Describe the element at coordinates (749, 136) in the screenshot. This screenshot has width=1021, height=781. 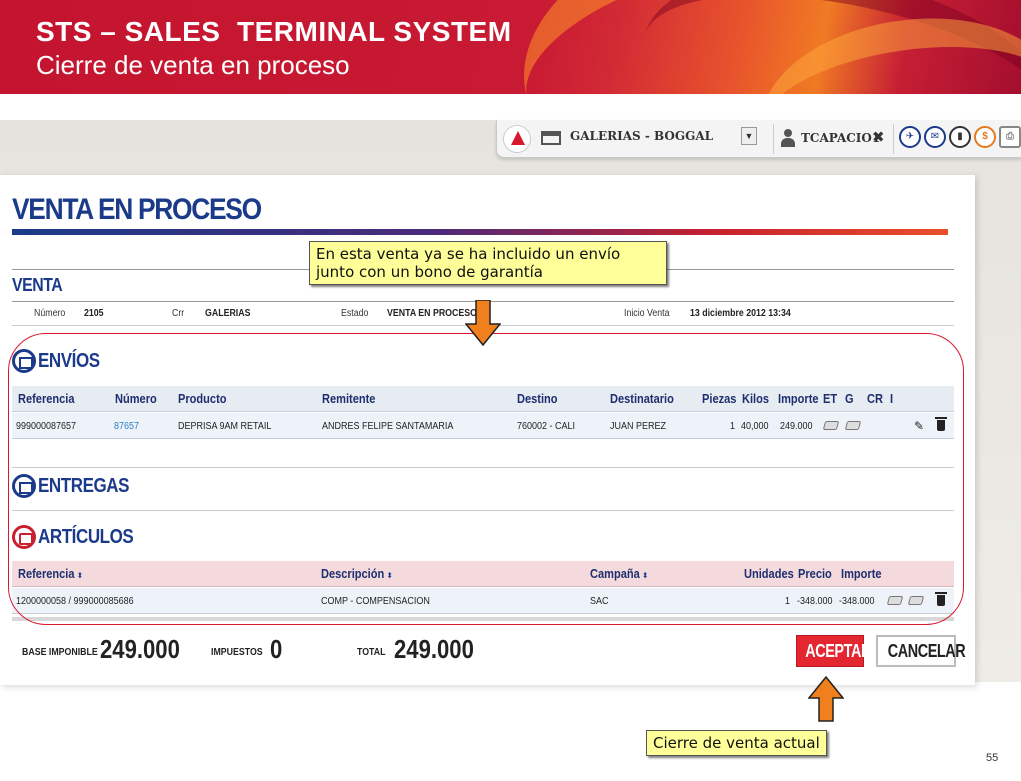
I see `chevron-down-icon: ▼` at that location.